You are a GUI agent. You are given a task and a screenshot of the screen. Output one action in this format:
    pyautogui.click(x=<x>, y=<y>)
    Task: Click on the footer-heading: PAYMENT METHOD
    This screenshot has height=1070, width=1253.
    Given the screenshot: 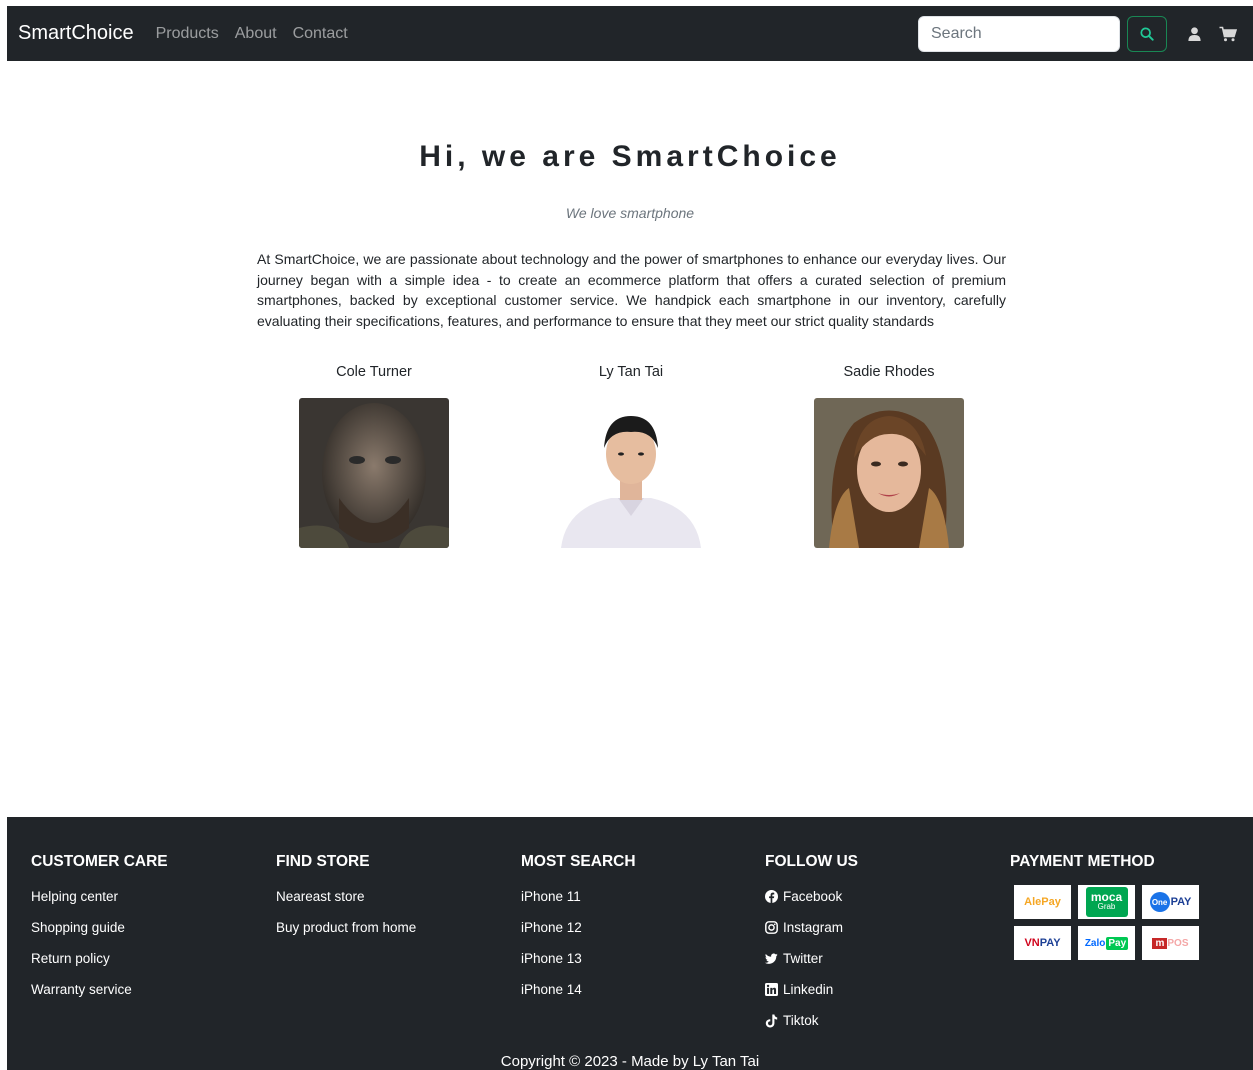 What is the action you would take?
    pyautogui.click(x=1082, y=861)
    